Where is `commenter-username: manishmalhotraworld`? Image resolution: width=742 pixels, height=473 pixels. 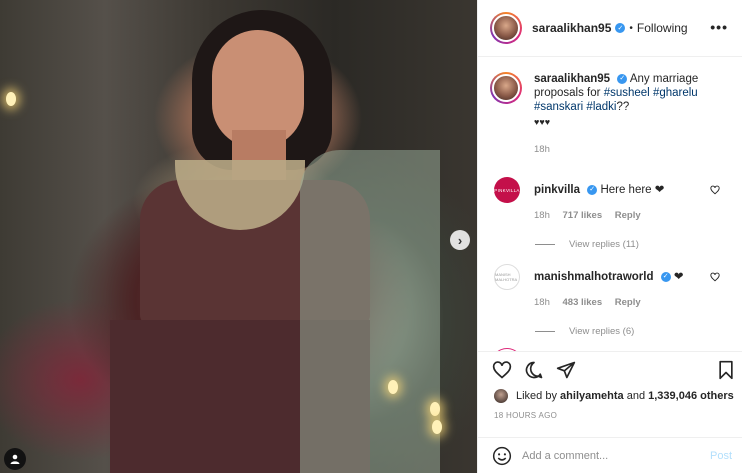 commenter-username: manishmalhotraworld is located at coordinates (594, 277).